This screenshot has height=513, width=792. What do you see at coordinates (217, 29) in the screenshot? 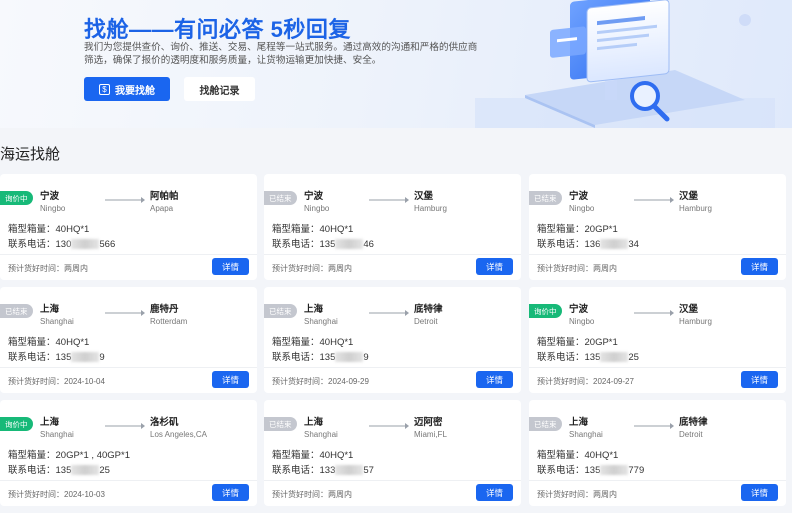
I see `banner-title: 找舱——有问必答 5秒回复` at bounding box center [217, 29].